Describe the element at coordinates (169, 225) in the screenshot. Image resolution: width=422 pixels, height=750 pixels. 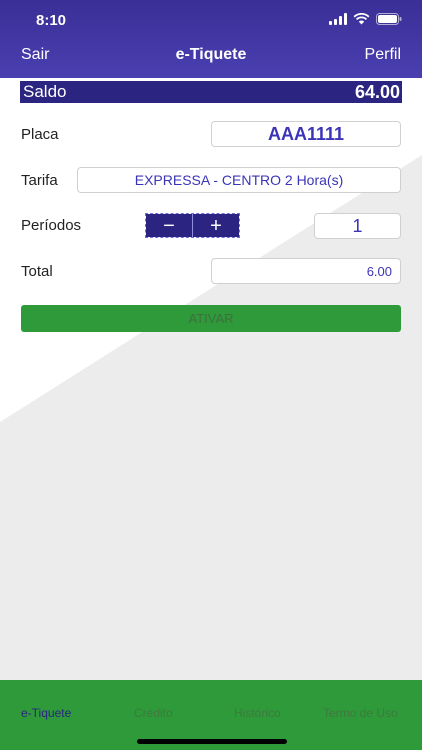
I see `decrement-button: −` at that location.